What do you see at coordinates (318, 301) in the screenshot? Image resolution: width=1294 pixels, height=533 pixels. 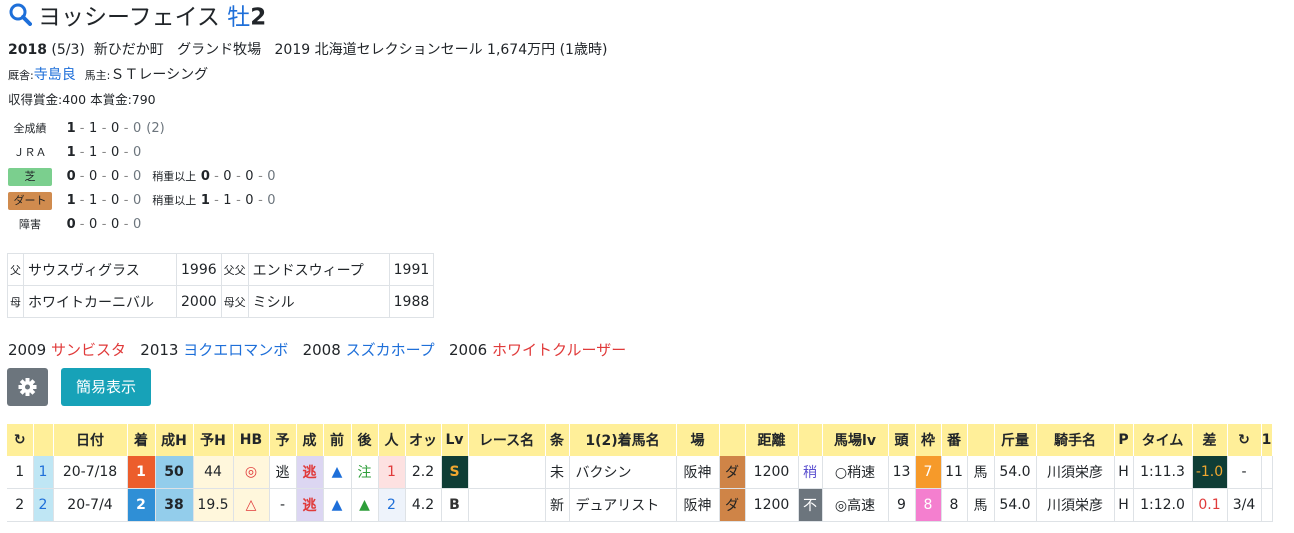 I see `dam-sire-name: ミシル` at bounding box center [318, 301].